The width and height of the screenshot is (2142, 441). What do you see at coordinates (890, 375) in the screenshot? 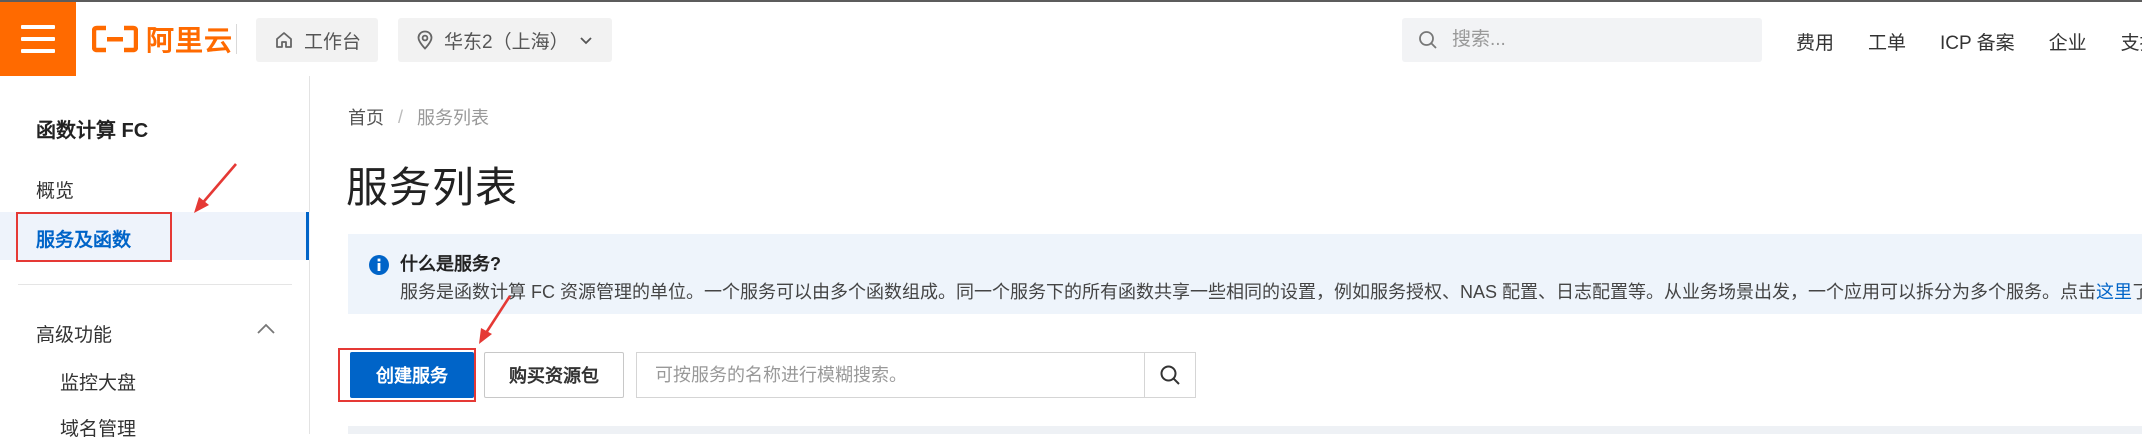
I see `service-search-input` at bounding box center [890, 375].